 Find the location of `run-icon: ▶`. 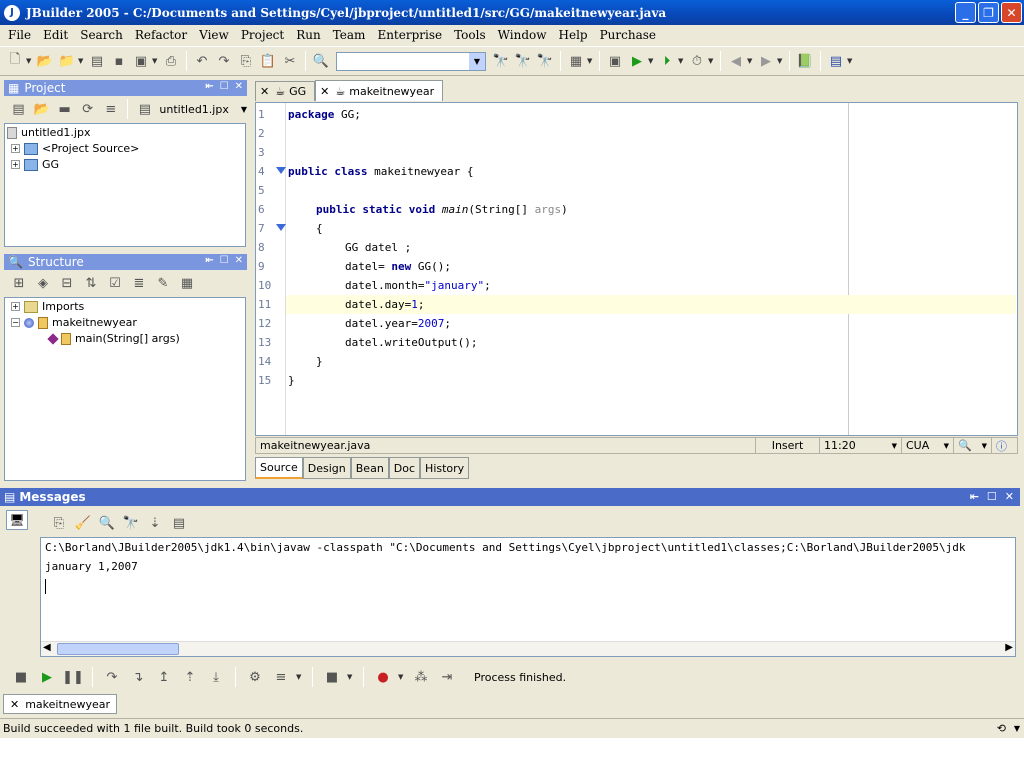

run-icon: ▶ is located at coordinates (637, 61).